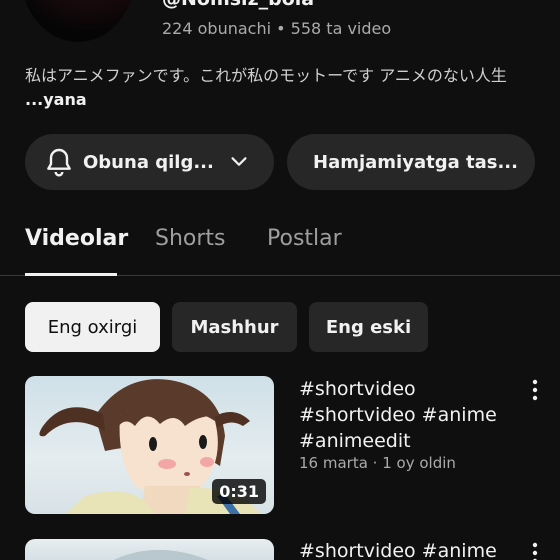 The image size is (560, 560). What do you see at coordinates (377, 463) in the screenshot?
I see `video-meta: 16 marta · 1 oy oldin` at bounding box center [377, 463].